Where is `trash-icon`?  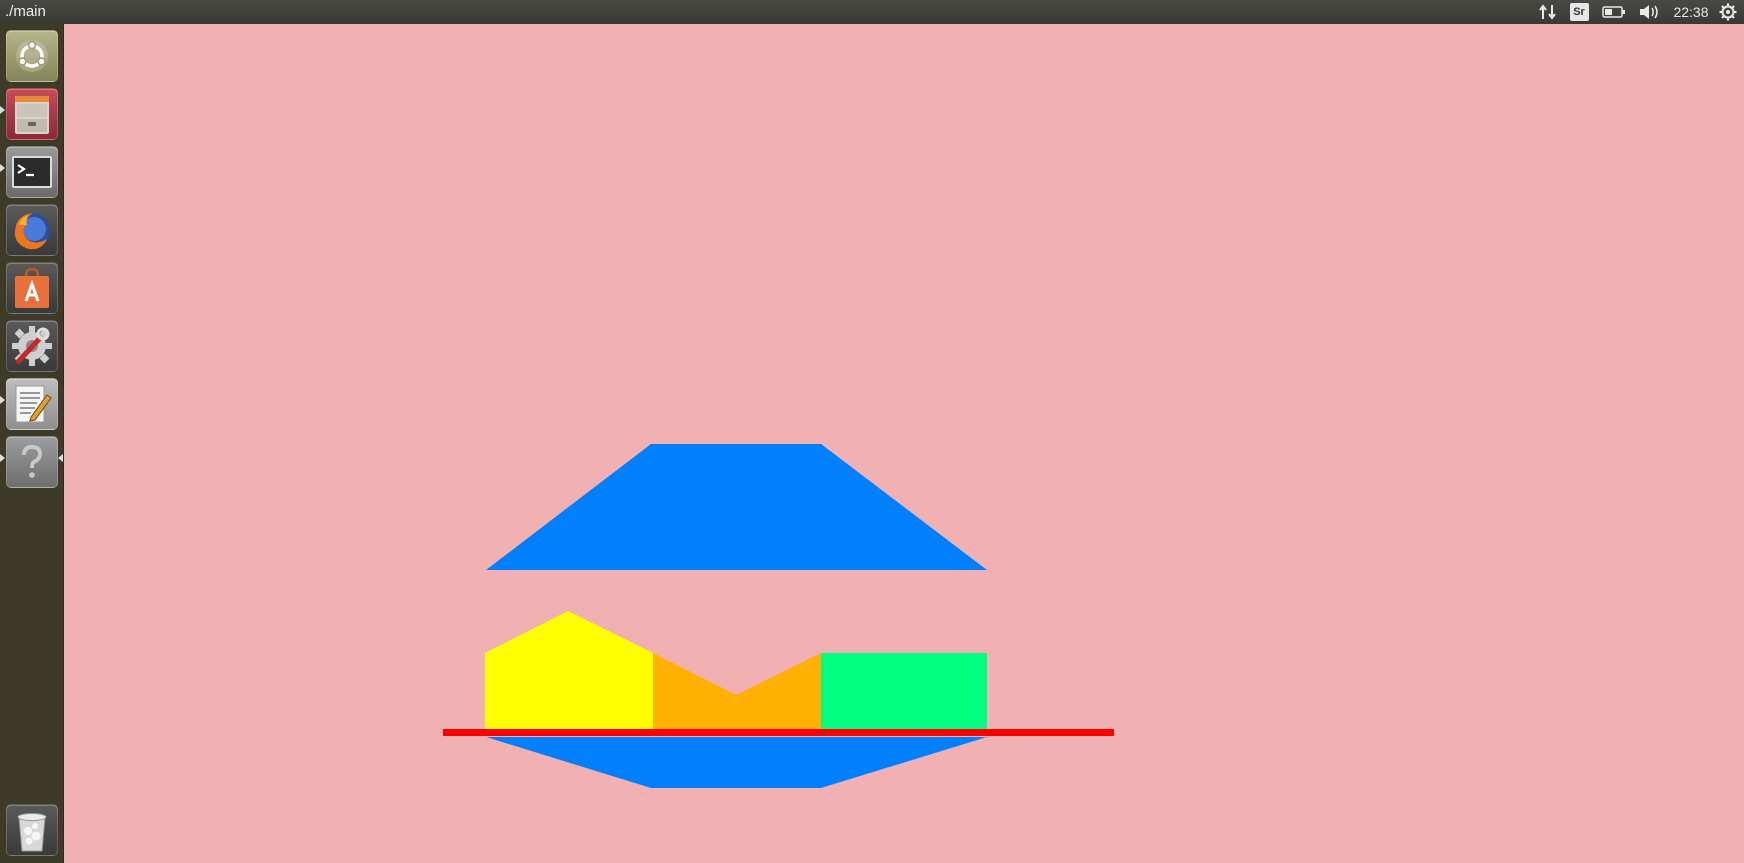 trash-icon is located at coordinates (32, 832).